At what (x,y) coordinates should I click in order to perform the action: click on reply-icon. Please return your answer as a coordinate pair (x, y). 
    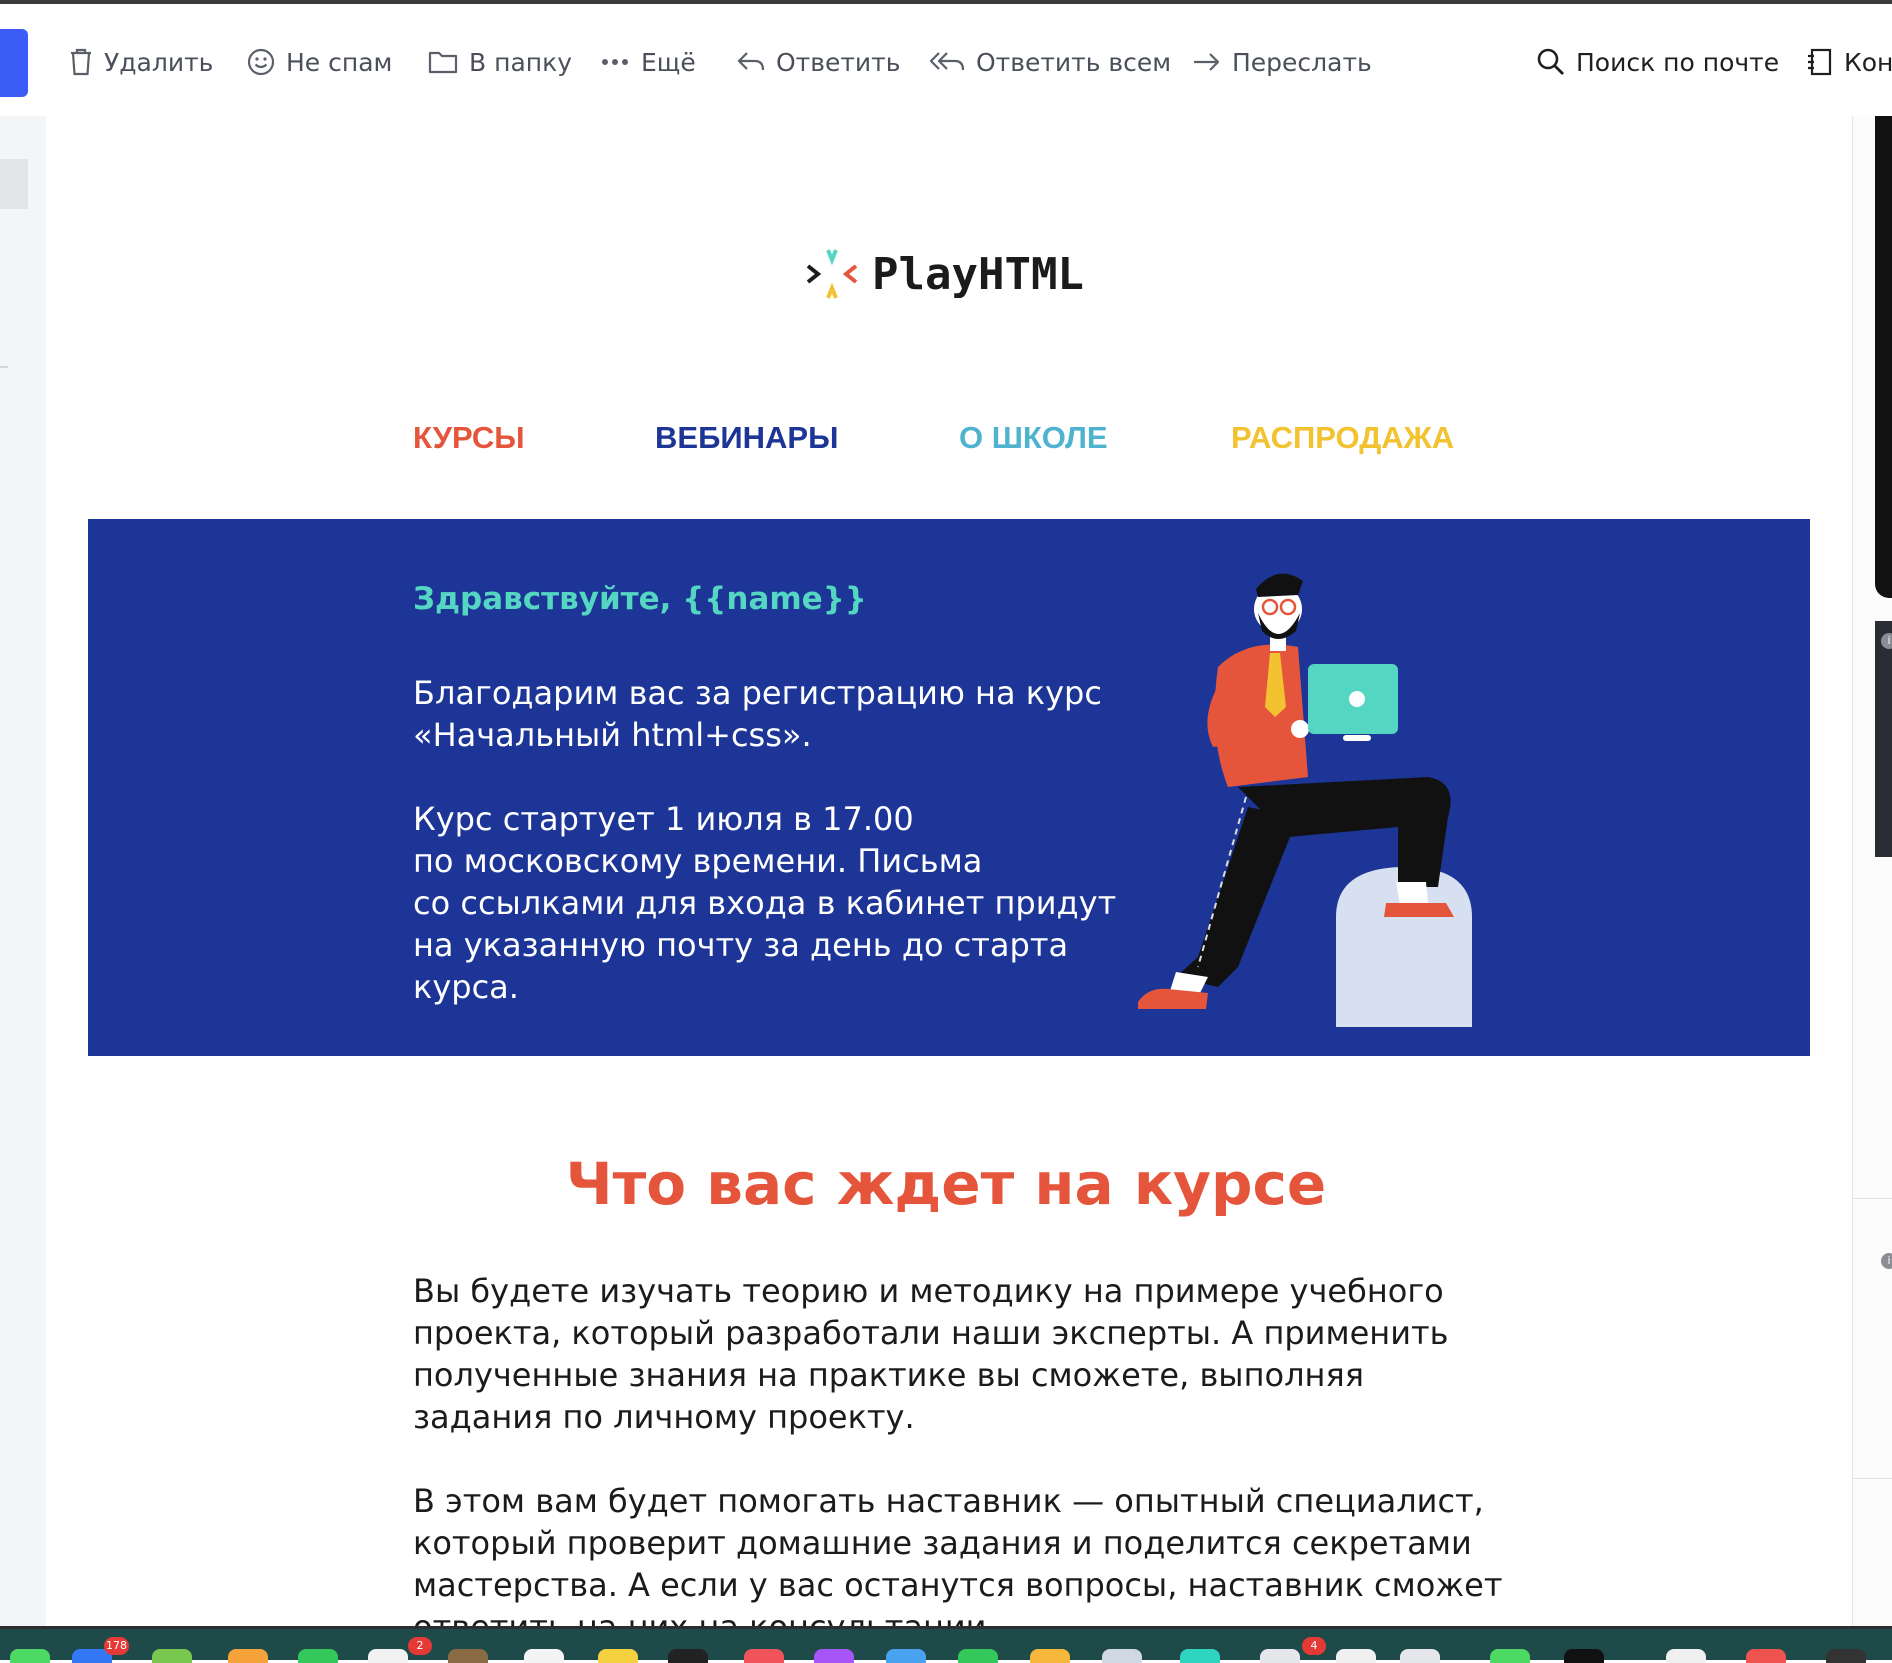
    Looking at the image, I should click on (751, 61).